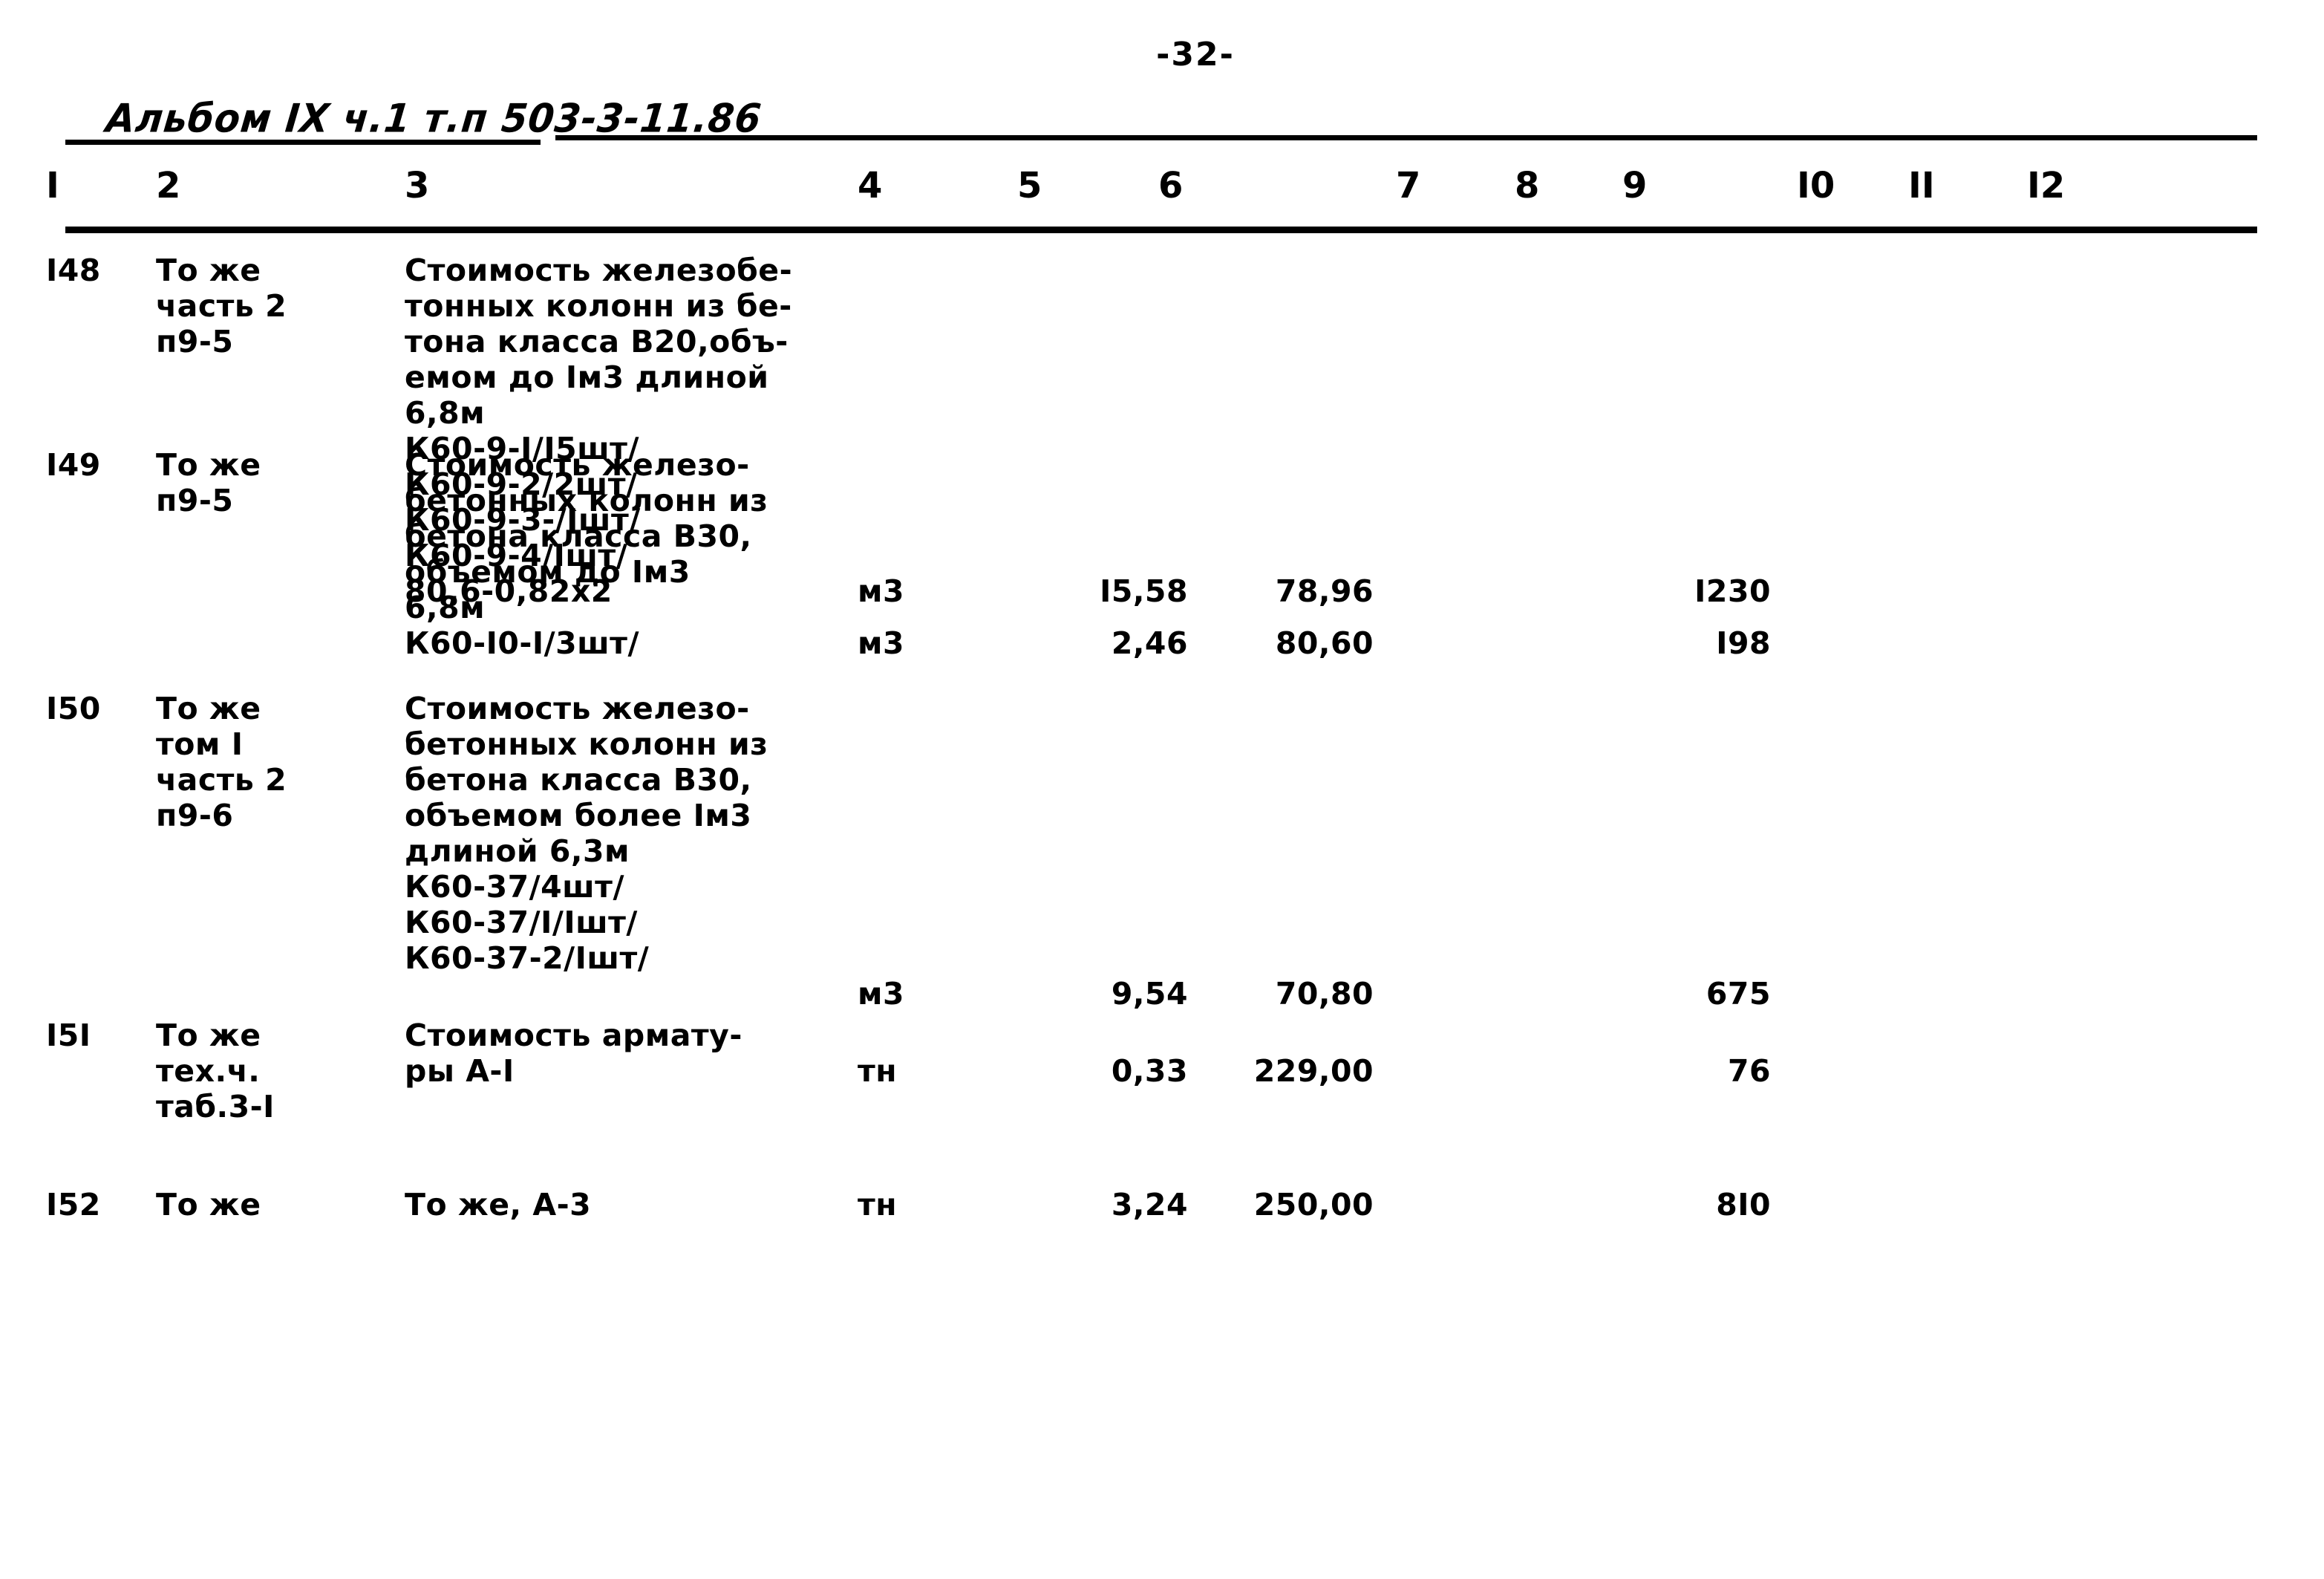 Image resolution: width=2324 pixels, height=1579 pixels. What do you see at coordinates (1171, 185) in the screenshot?
I see `column-header-6: 6` at bounding box center [1171, 185].